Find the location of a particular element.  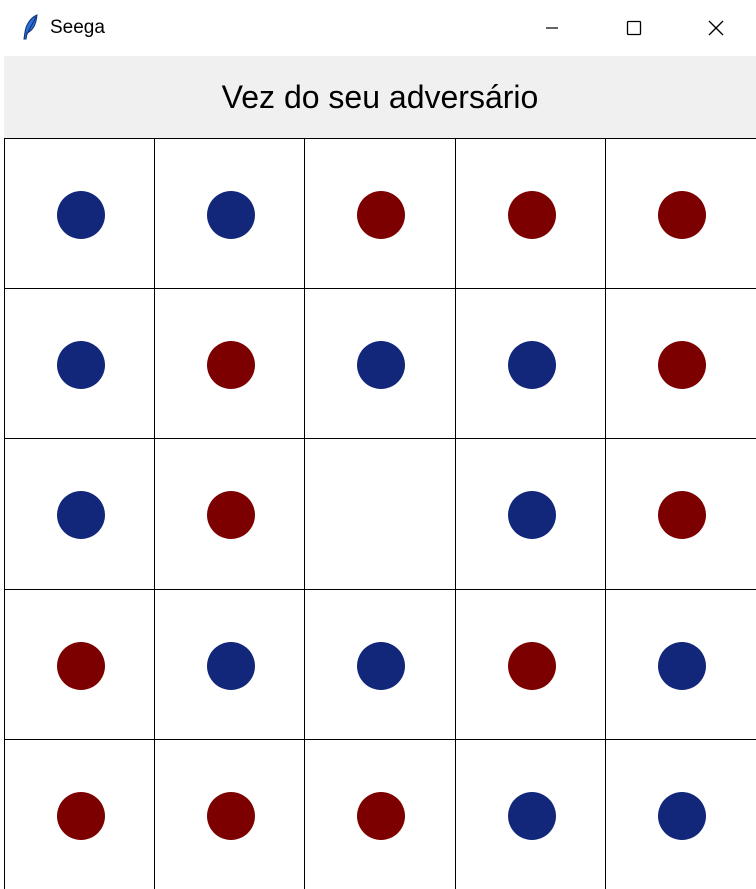

maximize-button is located at coordinates (634, 28).